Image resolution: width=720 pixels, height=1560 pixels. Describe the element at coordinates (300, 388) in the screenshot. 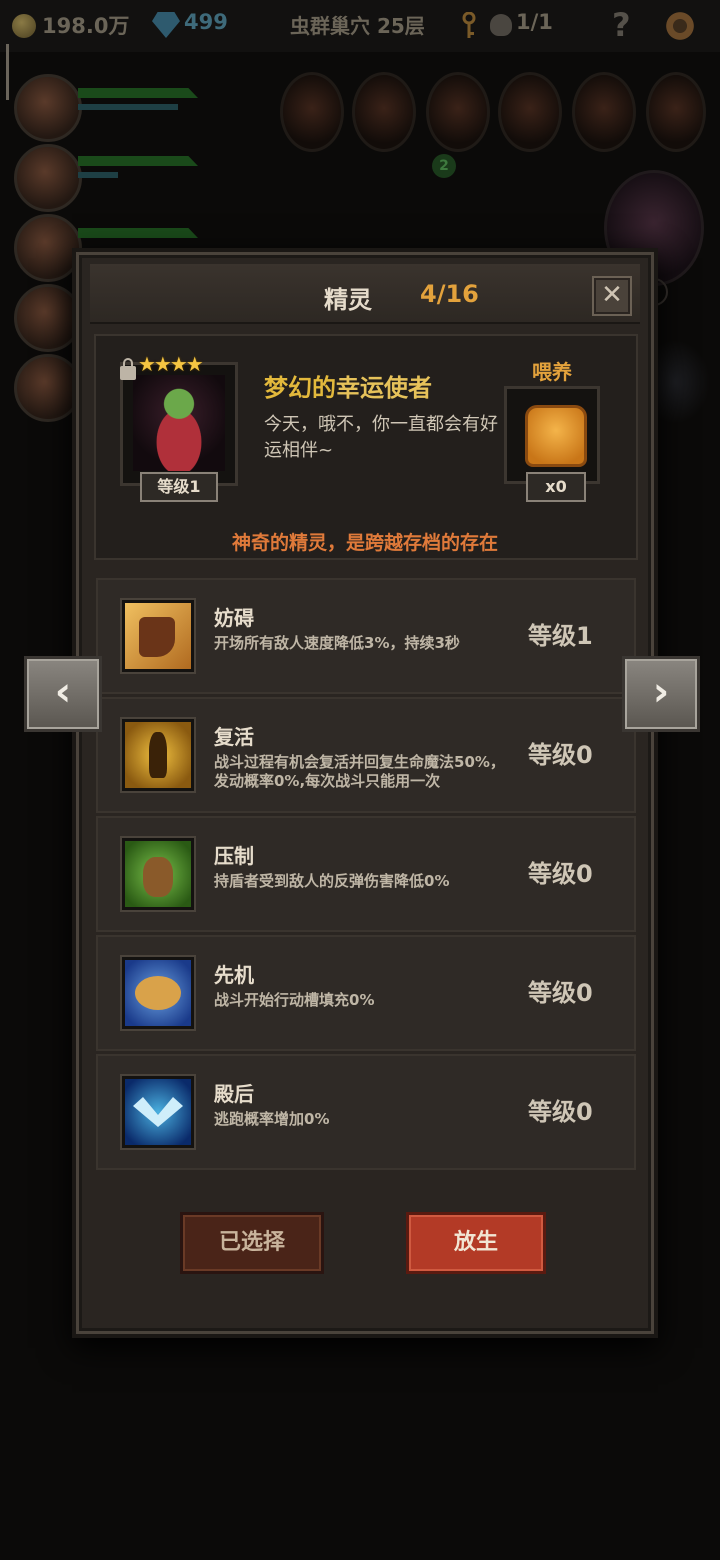

I see `sprite-quality: 梦幻的` at that location.